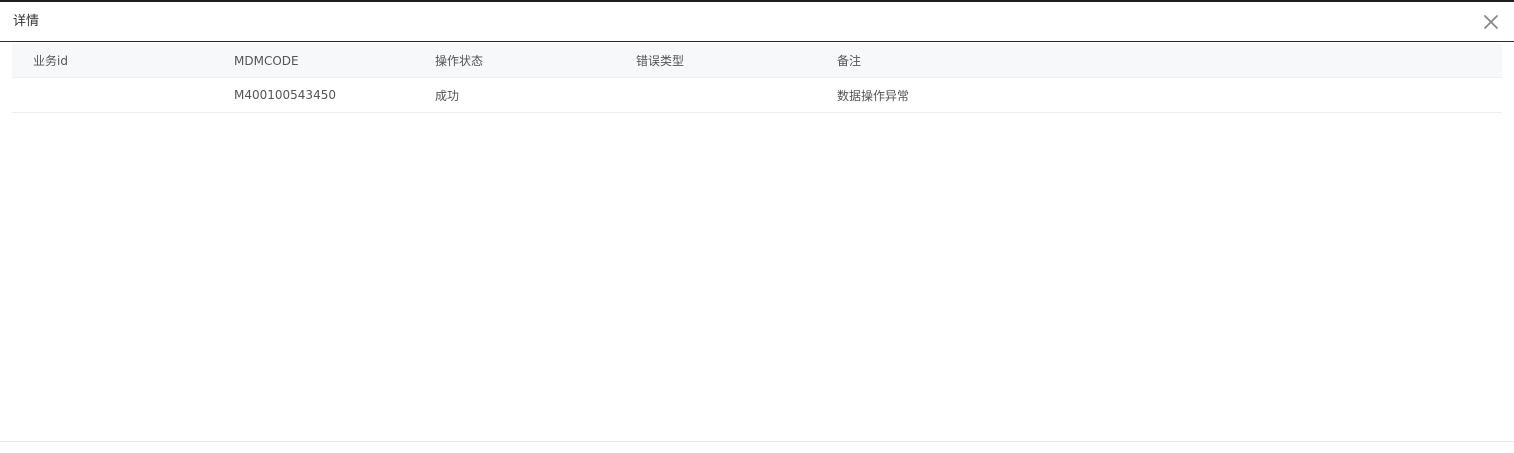  I want to click on close-button, so click(1491, 22).